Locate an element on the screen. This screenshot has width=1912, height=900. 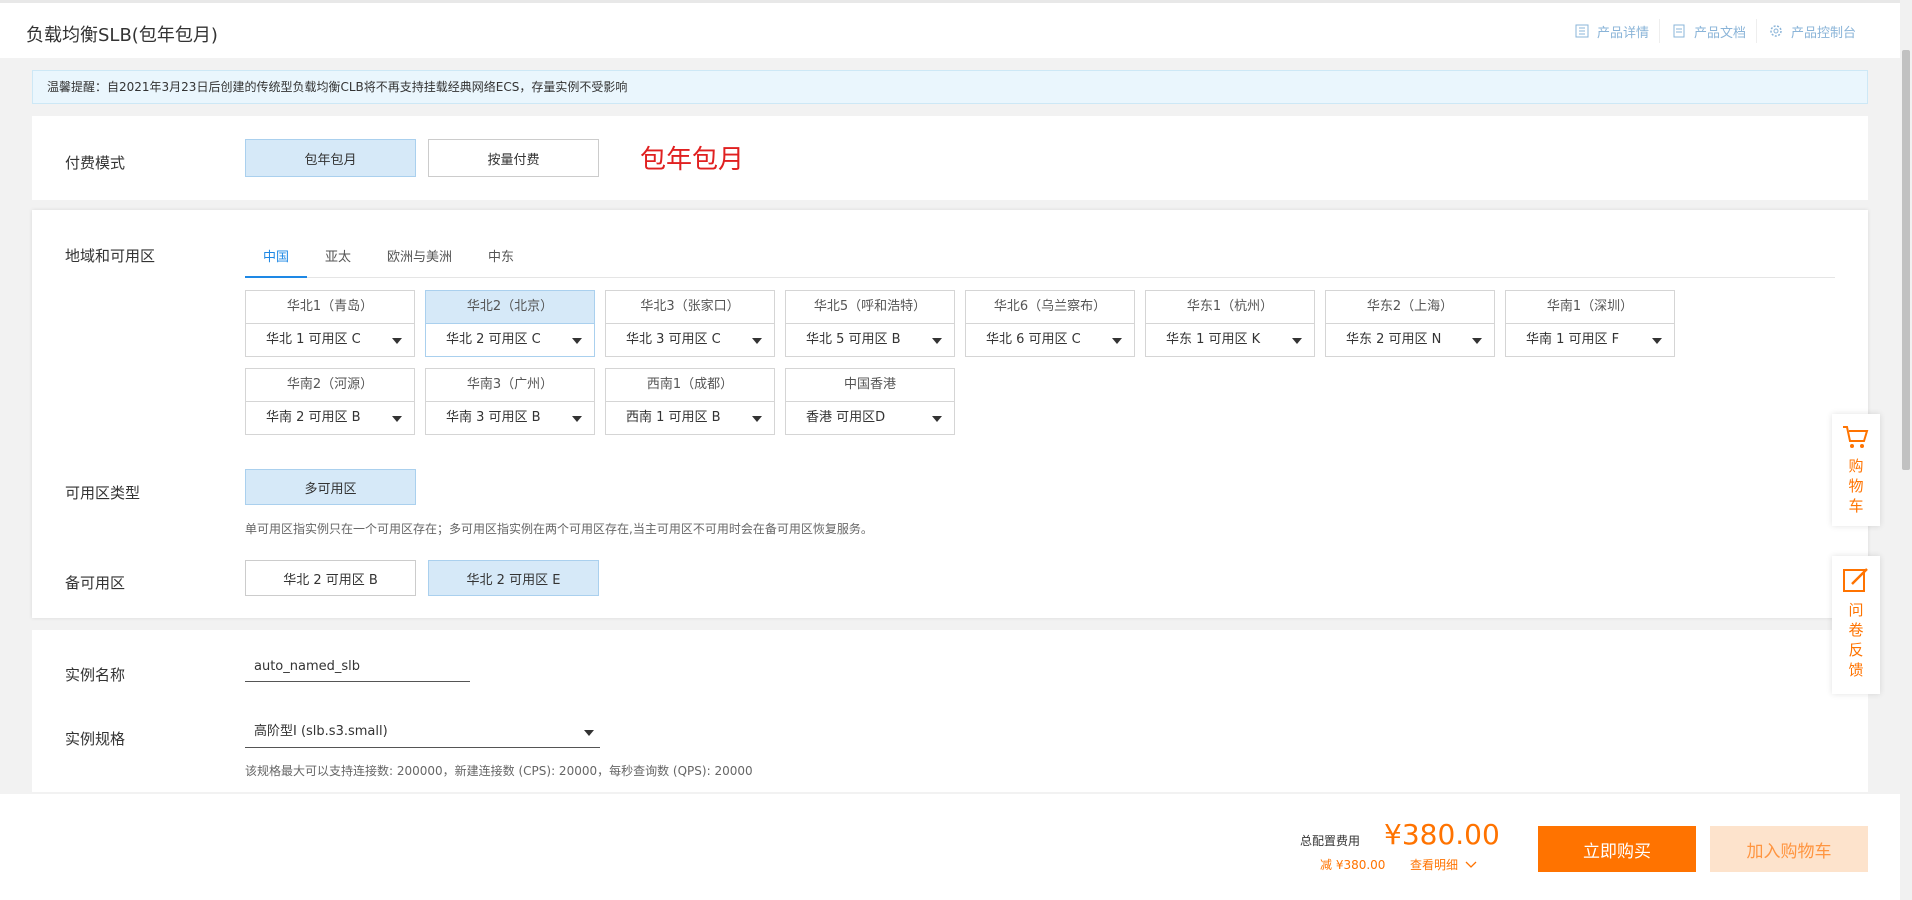
product-detail-label: 产品详情 is located at coordinates (1622, 33).